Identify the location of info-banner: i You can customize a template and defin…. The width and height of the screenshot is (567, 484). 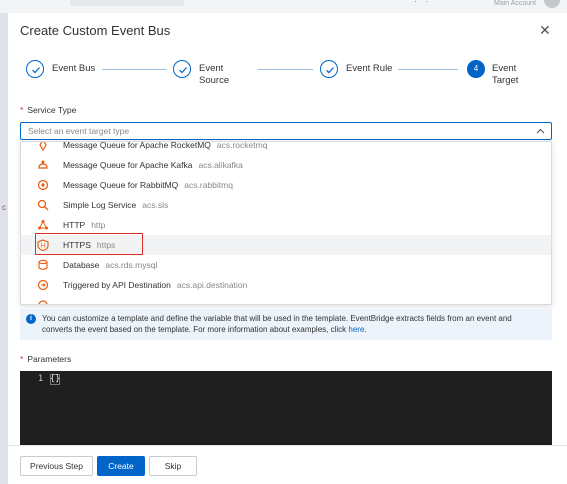
(286, 324).